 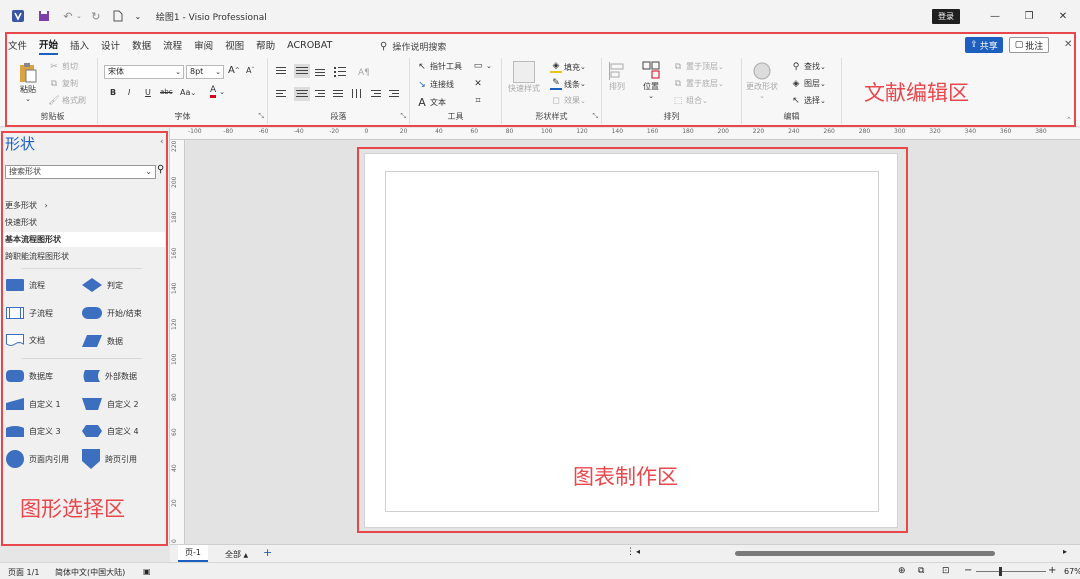 I want to click on visio-logo-icon, so click(x=18, y=16).